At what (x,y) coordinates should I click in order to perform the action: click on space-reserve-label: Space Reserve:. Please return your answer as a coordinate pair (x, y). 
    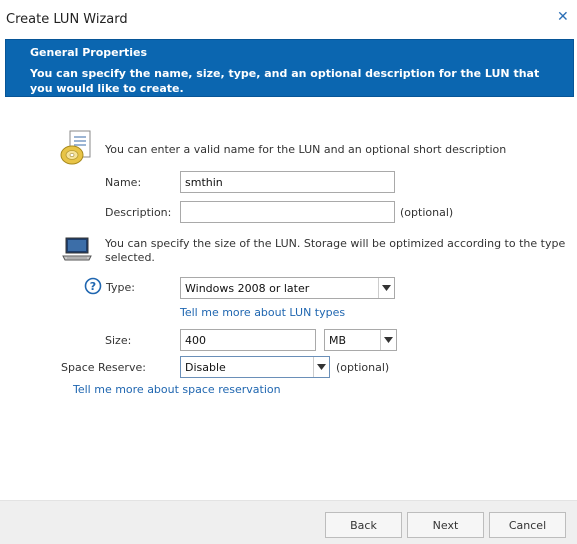
    Looking at the image, I should click on (103, 367).